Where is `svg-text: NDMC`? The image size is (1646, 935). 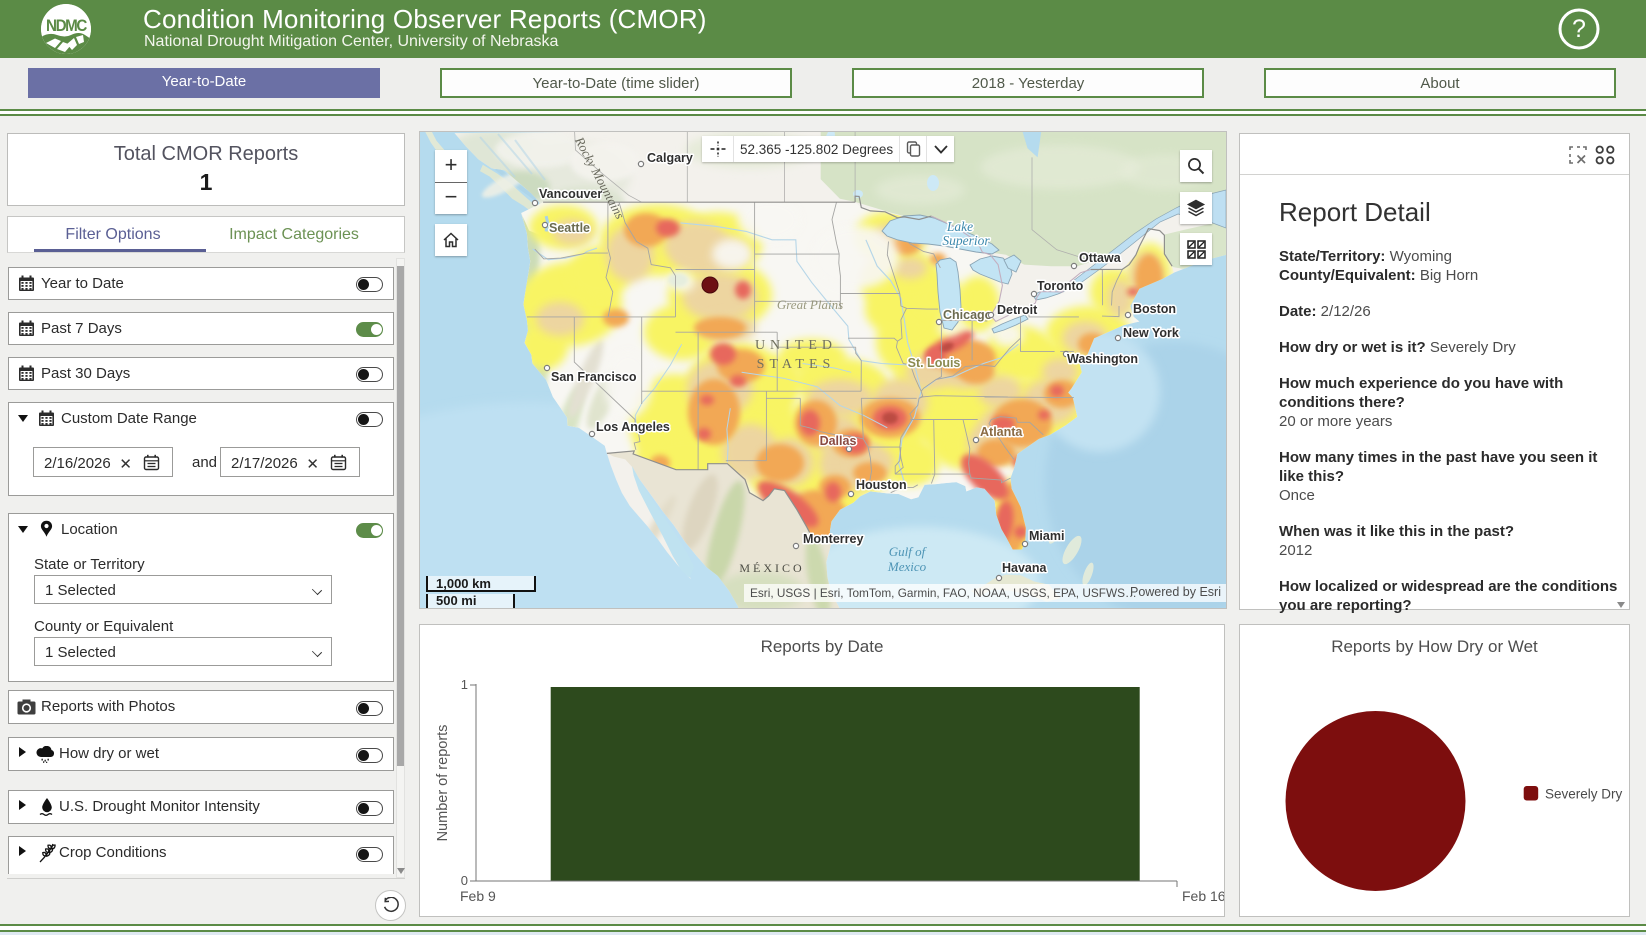
svg-text: NDMC is located at coordinates (67, 26).